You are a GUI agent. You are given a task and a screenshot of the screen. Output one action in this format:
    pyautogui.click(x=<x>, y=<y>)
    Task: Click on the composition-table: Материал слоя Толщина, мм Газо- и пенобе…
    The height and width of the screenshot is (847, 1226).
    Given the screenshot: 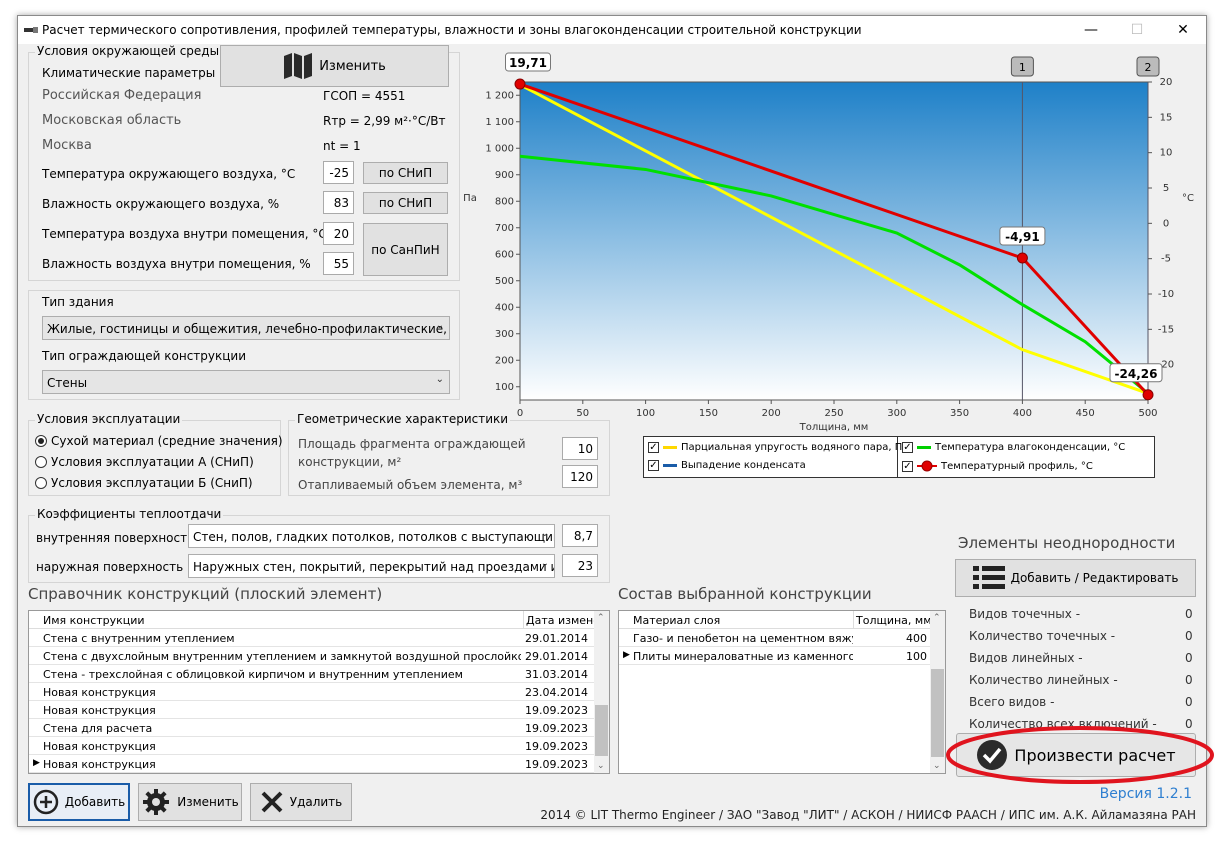 What is the action you would take?
    pyautogui.click(x=782, y=692)
    